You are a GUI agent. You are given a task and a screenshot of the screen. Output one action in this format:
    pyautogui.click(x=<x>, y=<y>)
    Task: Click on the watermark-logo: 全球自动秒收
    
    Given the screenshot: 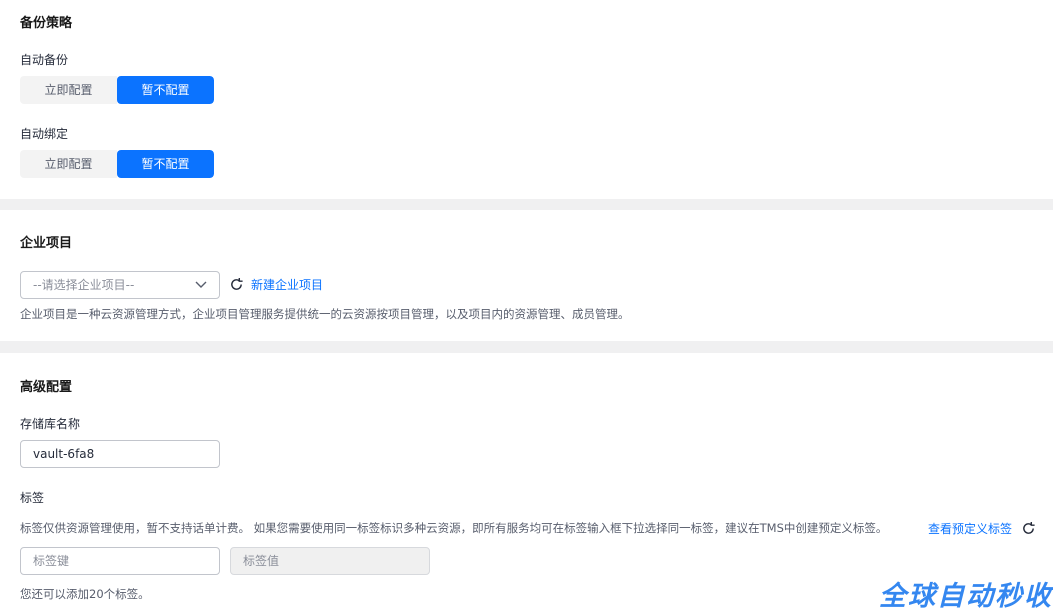 What is the action you would take?
    pyautogui.click(x=966, y=596)
    